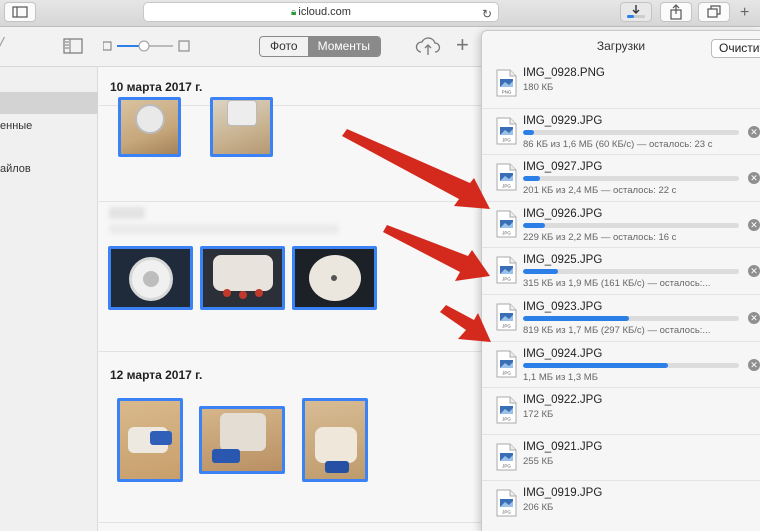 This screenshot has width=760, height=531. What do you see at coordinates (735, 48) in the screenshot?
I see `clear-downloads-button: Очистить` at bounding box center [735, 48].